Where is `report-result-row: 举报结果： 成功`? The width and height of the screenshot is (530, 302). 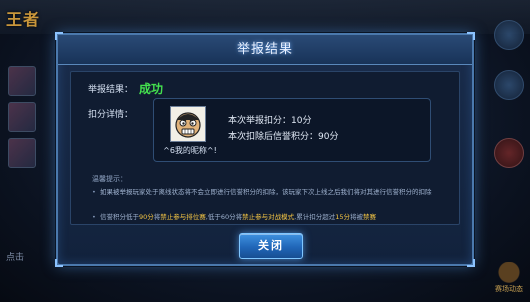
report-result-row: 举报结果： 成功 is located at coordinates (125, 88).